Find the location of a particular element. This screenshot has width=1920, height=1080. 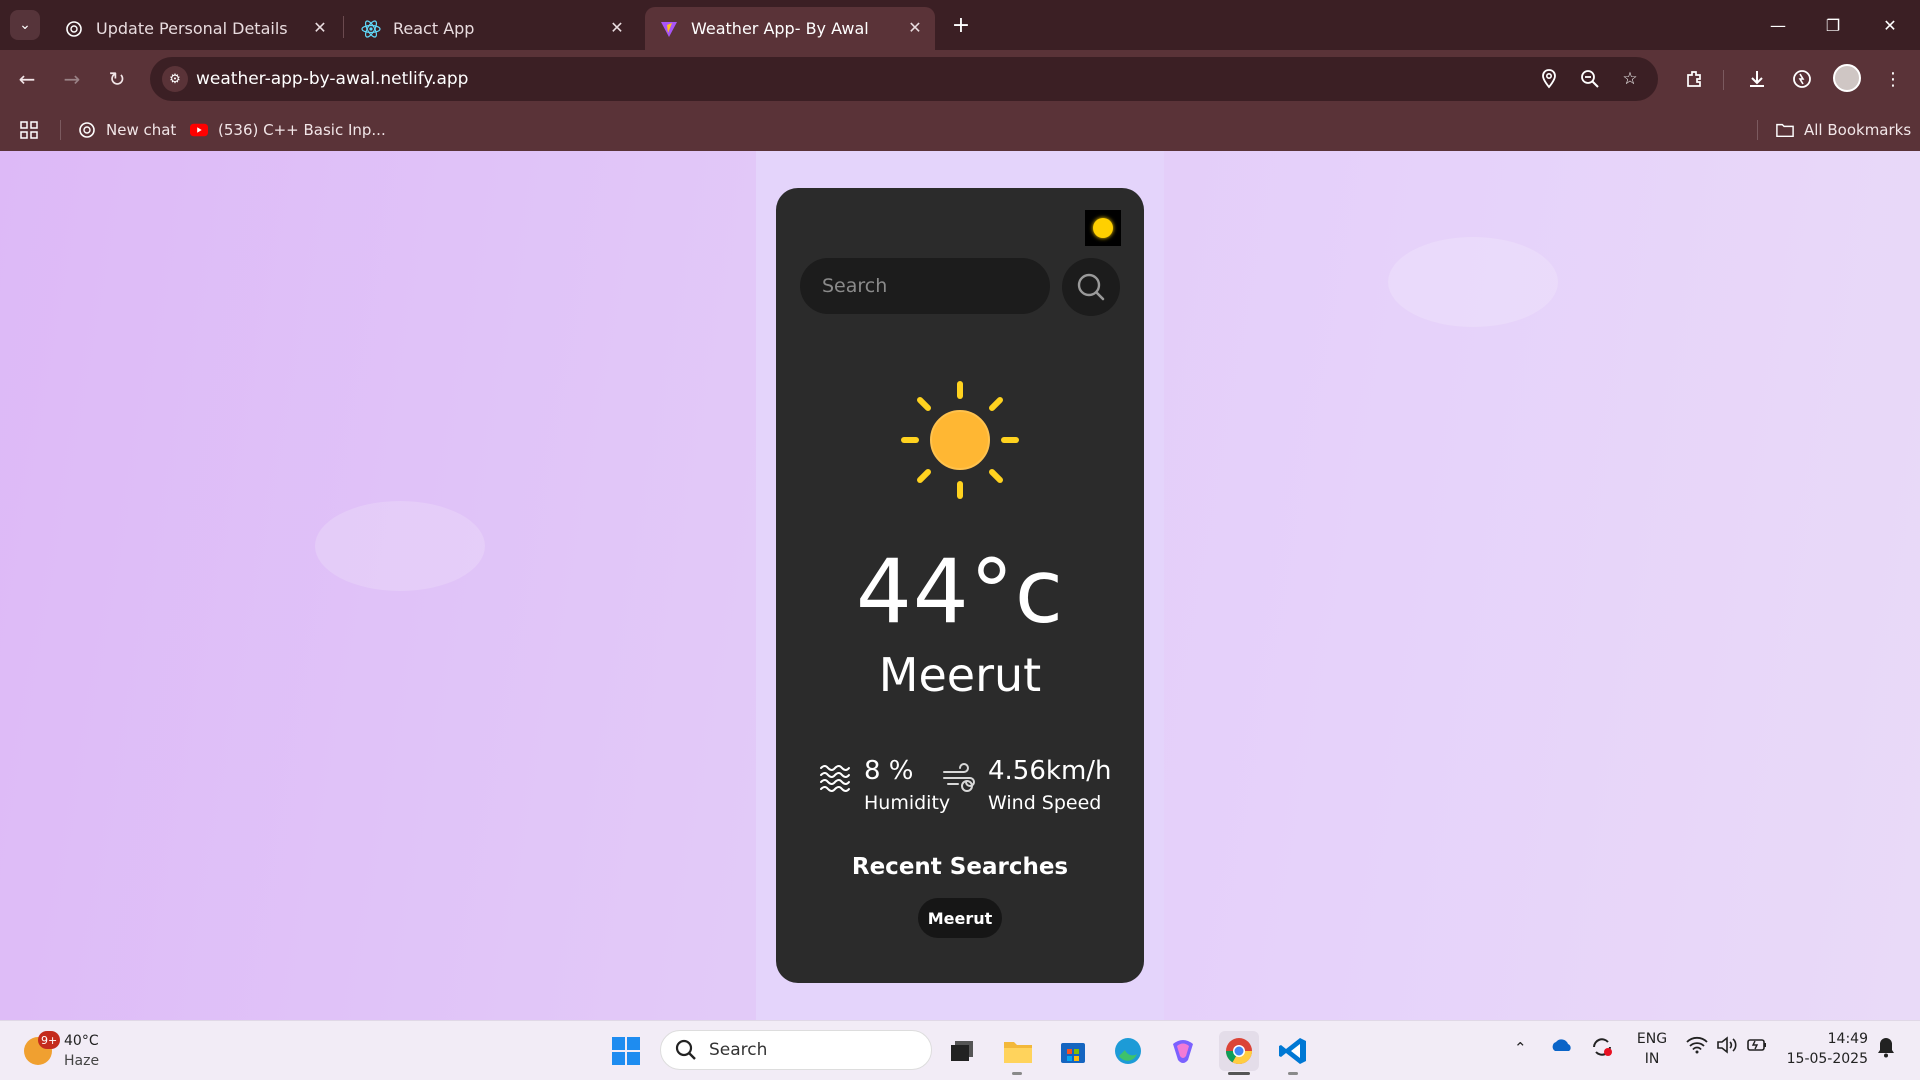

wind-speed-label: Wind Speed is located at coordinates (1045, 803).